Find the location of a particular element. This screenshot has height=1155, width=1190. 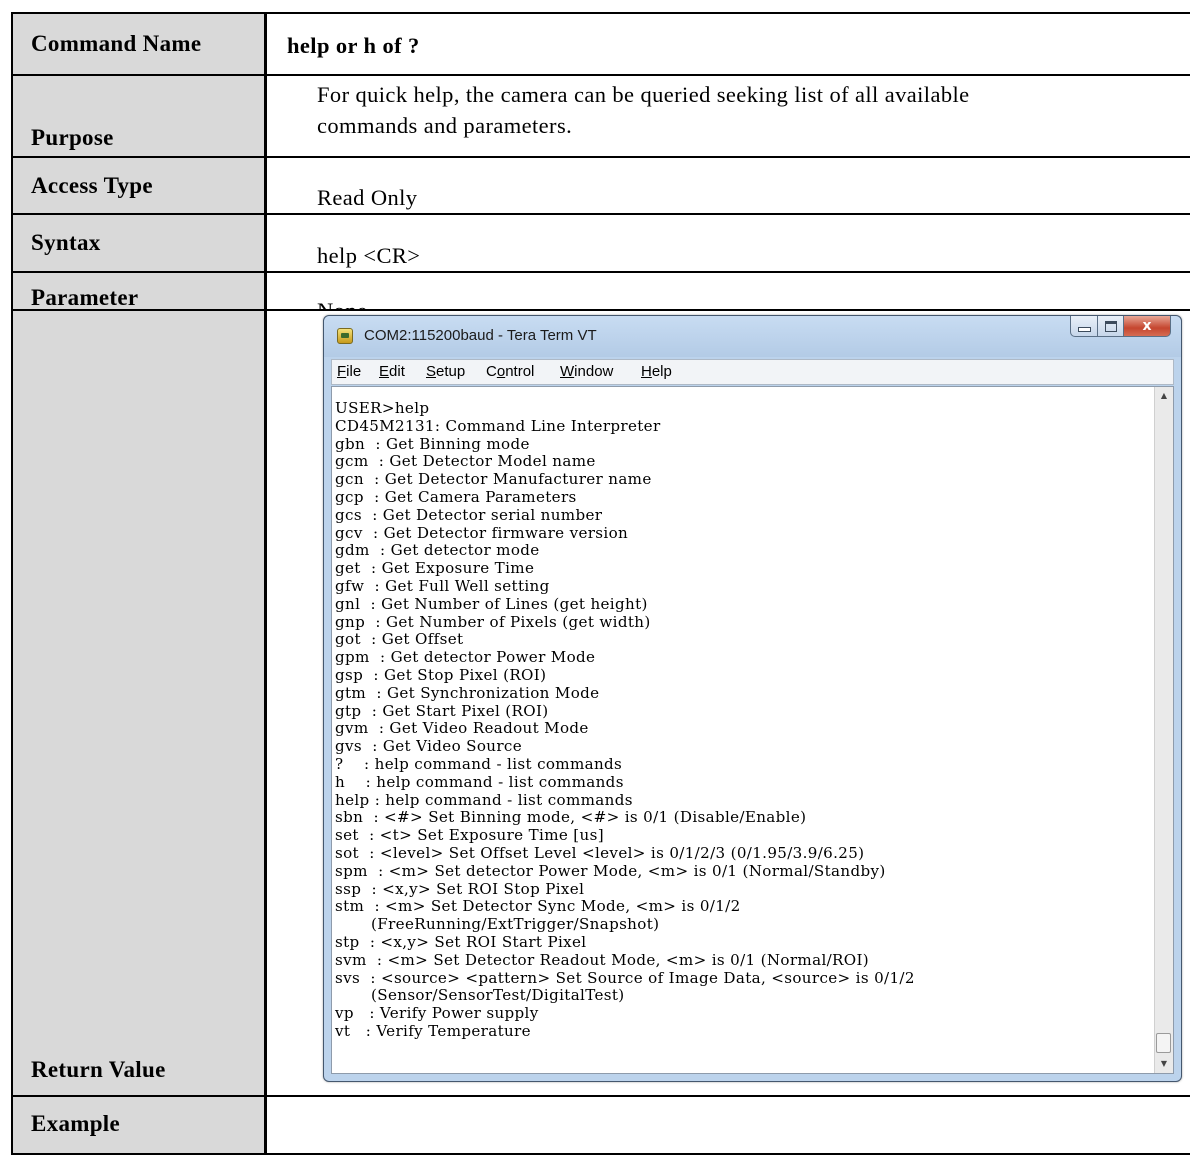

window-controls: x is located at coordinates (1120, 327).